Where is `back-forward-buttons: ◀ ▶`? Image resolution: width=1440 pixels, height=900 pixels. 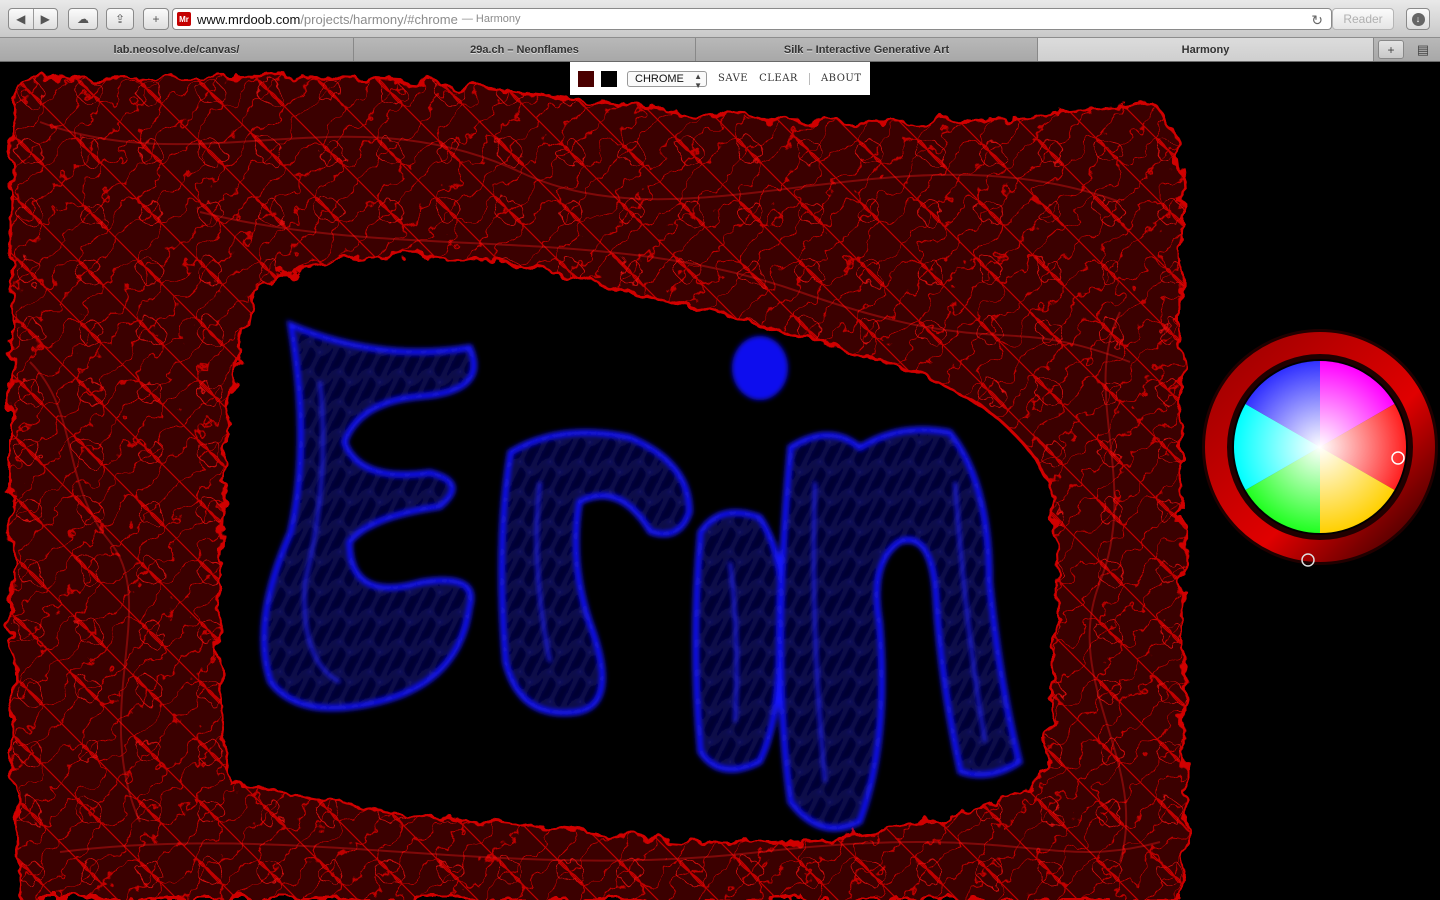 back-forward-buttons: ◀ ▶ is located at coordinates (33, 19).